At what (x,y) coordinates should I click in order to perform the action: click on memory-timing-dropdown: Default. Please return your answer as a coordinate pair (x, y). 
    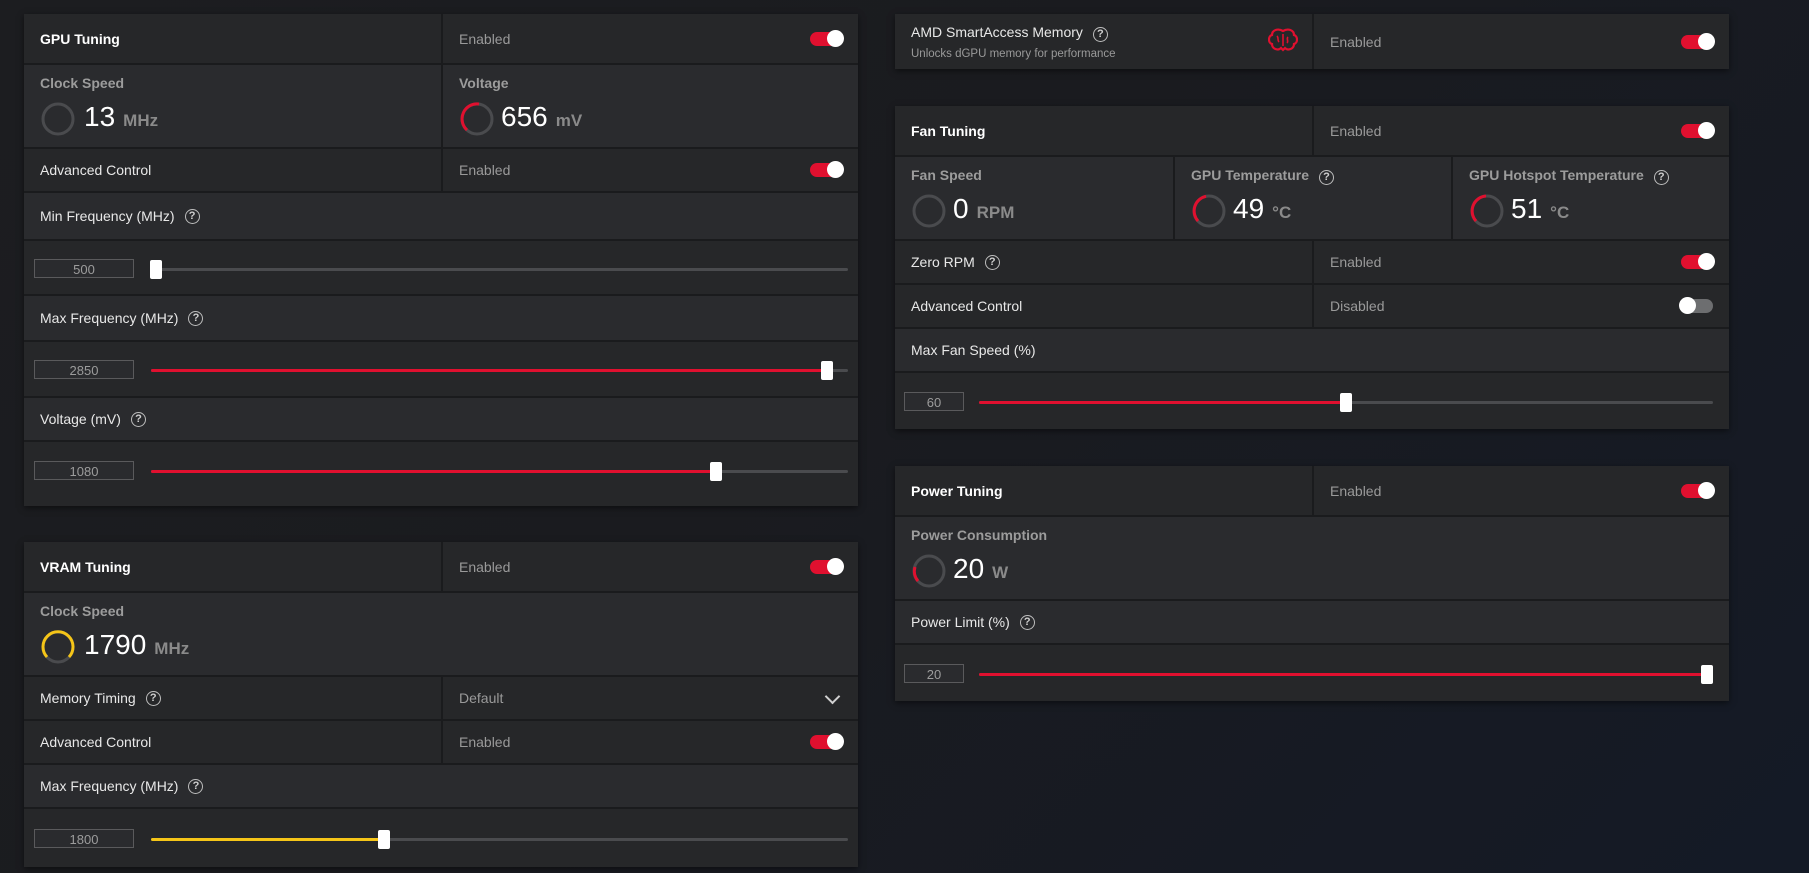
    Looking at the image, I should click on (649, 698).